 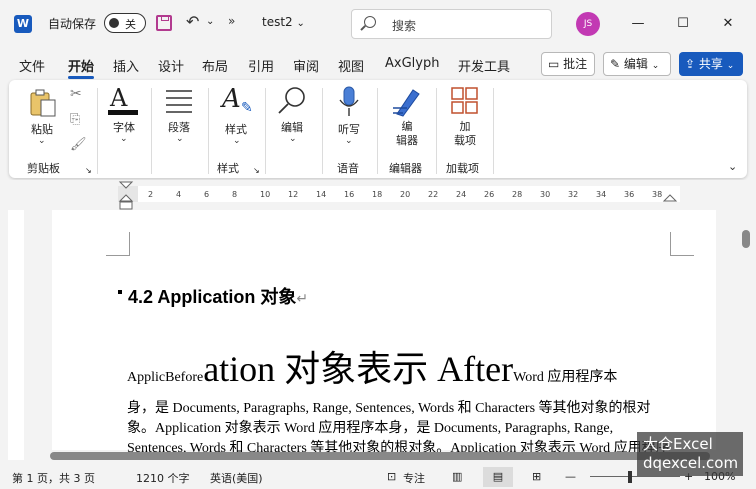 I want to click on word-logo-icon: W, so click(x=23, y=24).